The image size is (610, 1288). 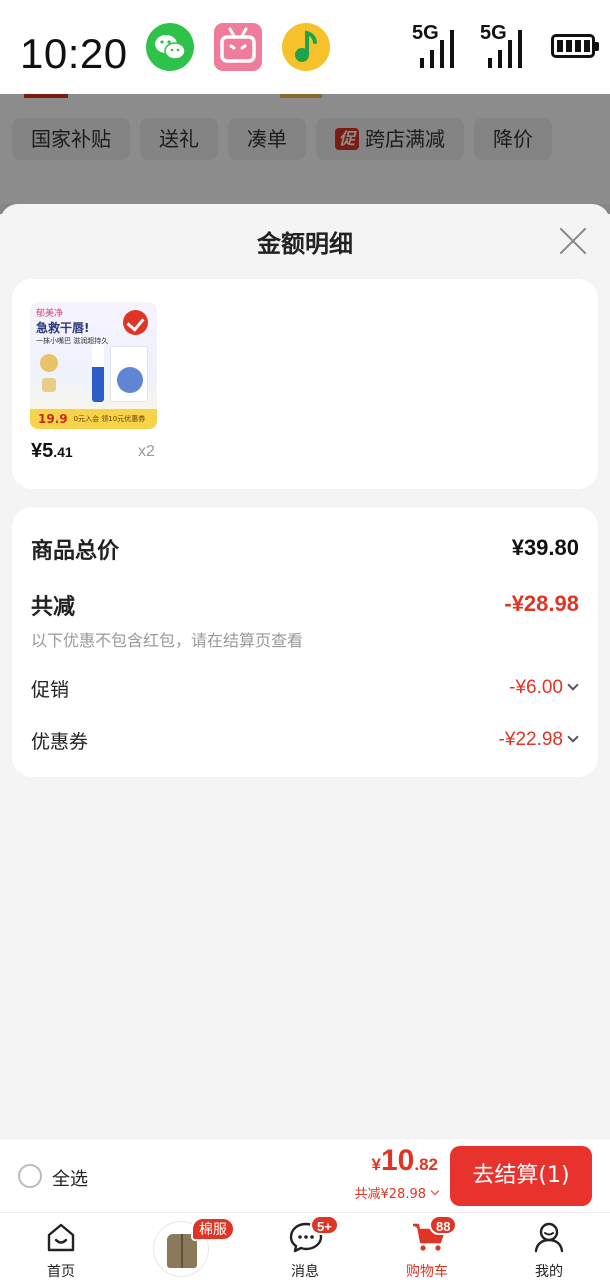 What do you see at coordinates (74, 53) in the screenshot?
I see `status-time: 10:20` at bounding box center [74, 53].